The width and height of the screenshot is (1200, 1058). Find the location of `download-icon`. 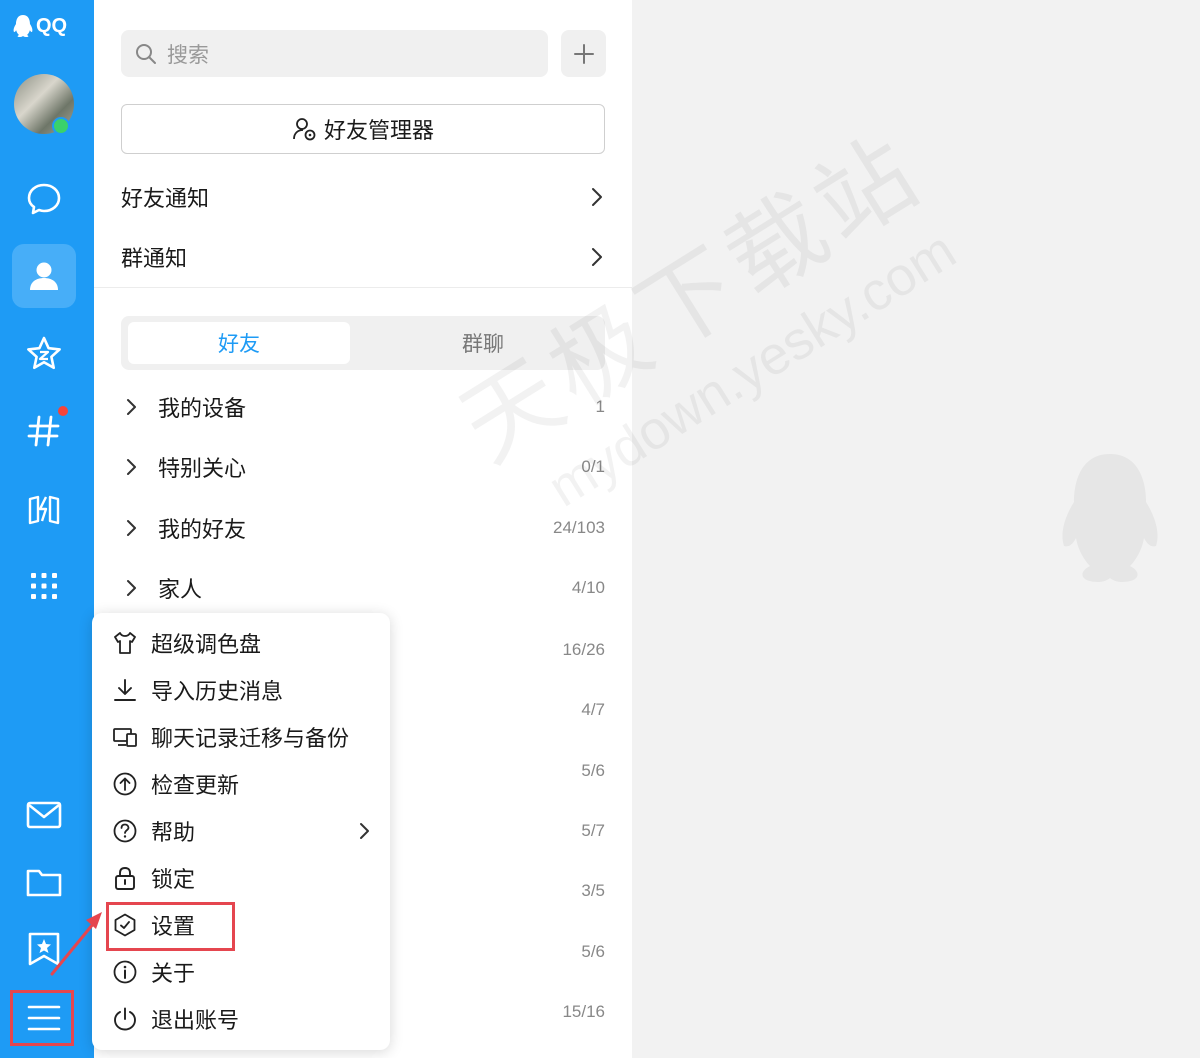

download-icon is located at coordinates (125, 690).